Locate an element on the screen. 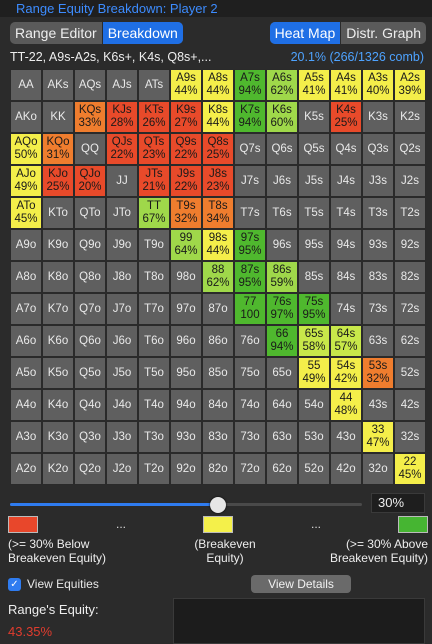  hand-cell-q9o: Q9o is located at coordinates (90, 245).